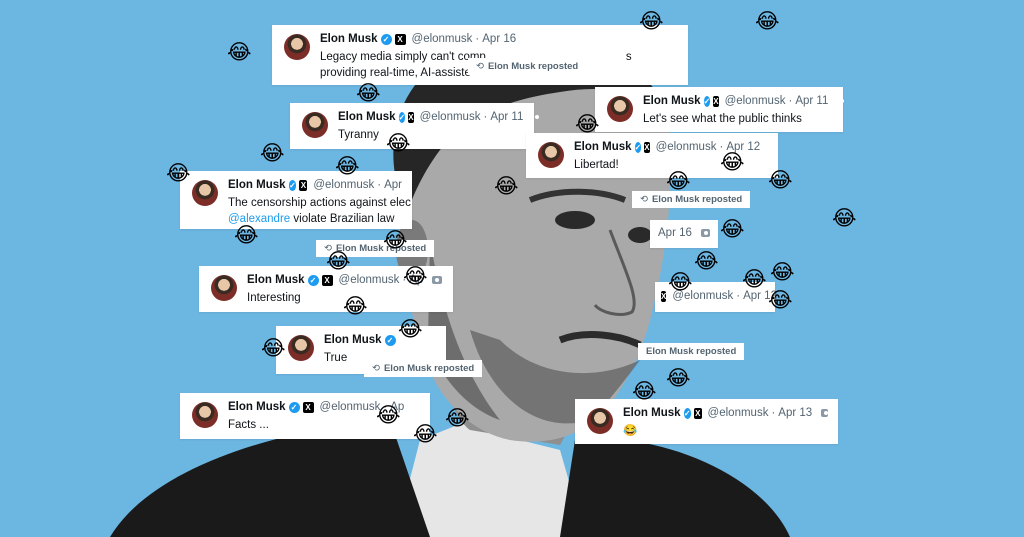 The width and height of the screenshot is (1024, 537). I want to click on eye, so click(575, 220).